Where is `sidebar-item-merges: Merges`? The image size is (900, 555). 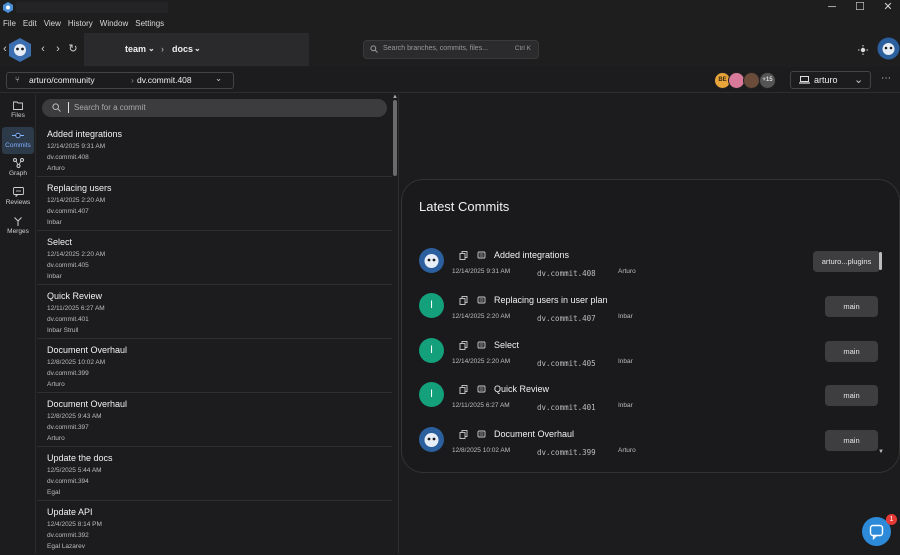
sidebar-item-merges: Merges is located at coordinates (18, 228).